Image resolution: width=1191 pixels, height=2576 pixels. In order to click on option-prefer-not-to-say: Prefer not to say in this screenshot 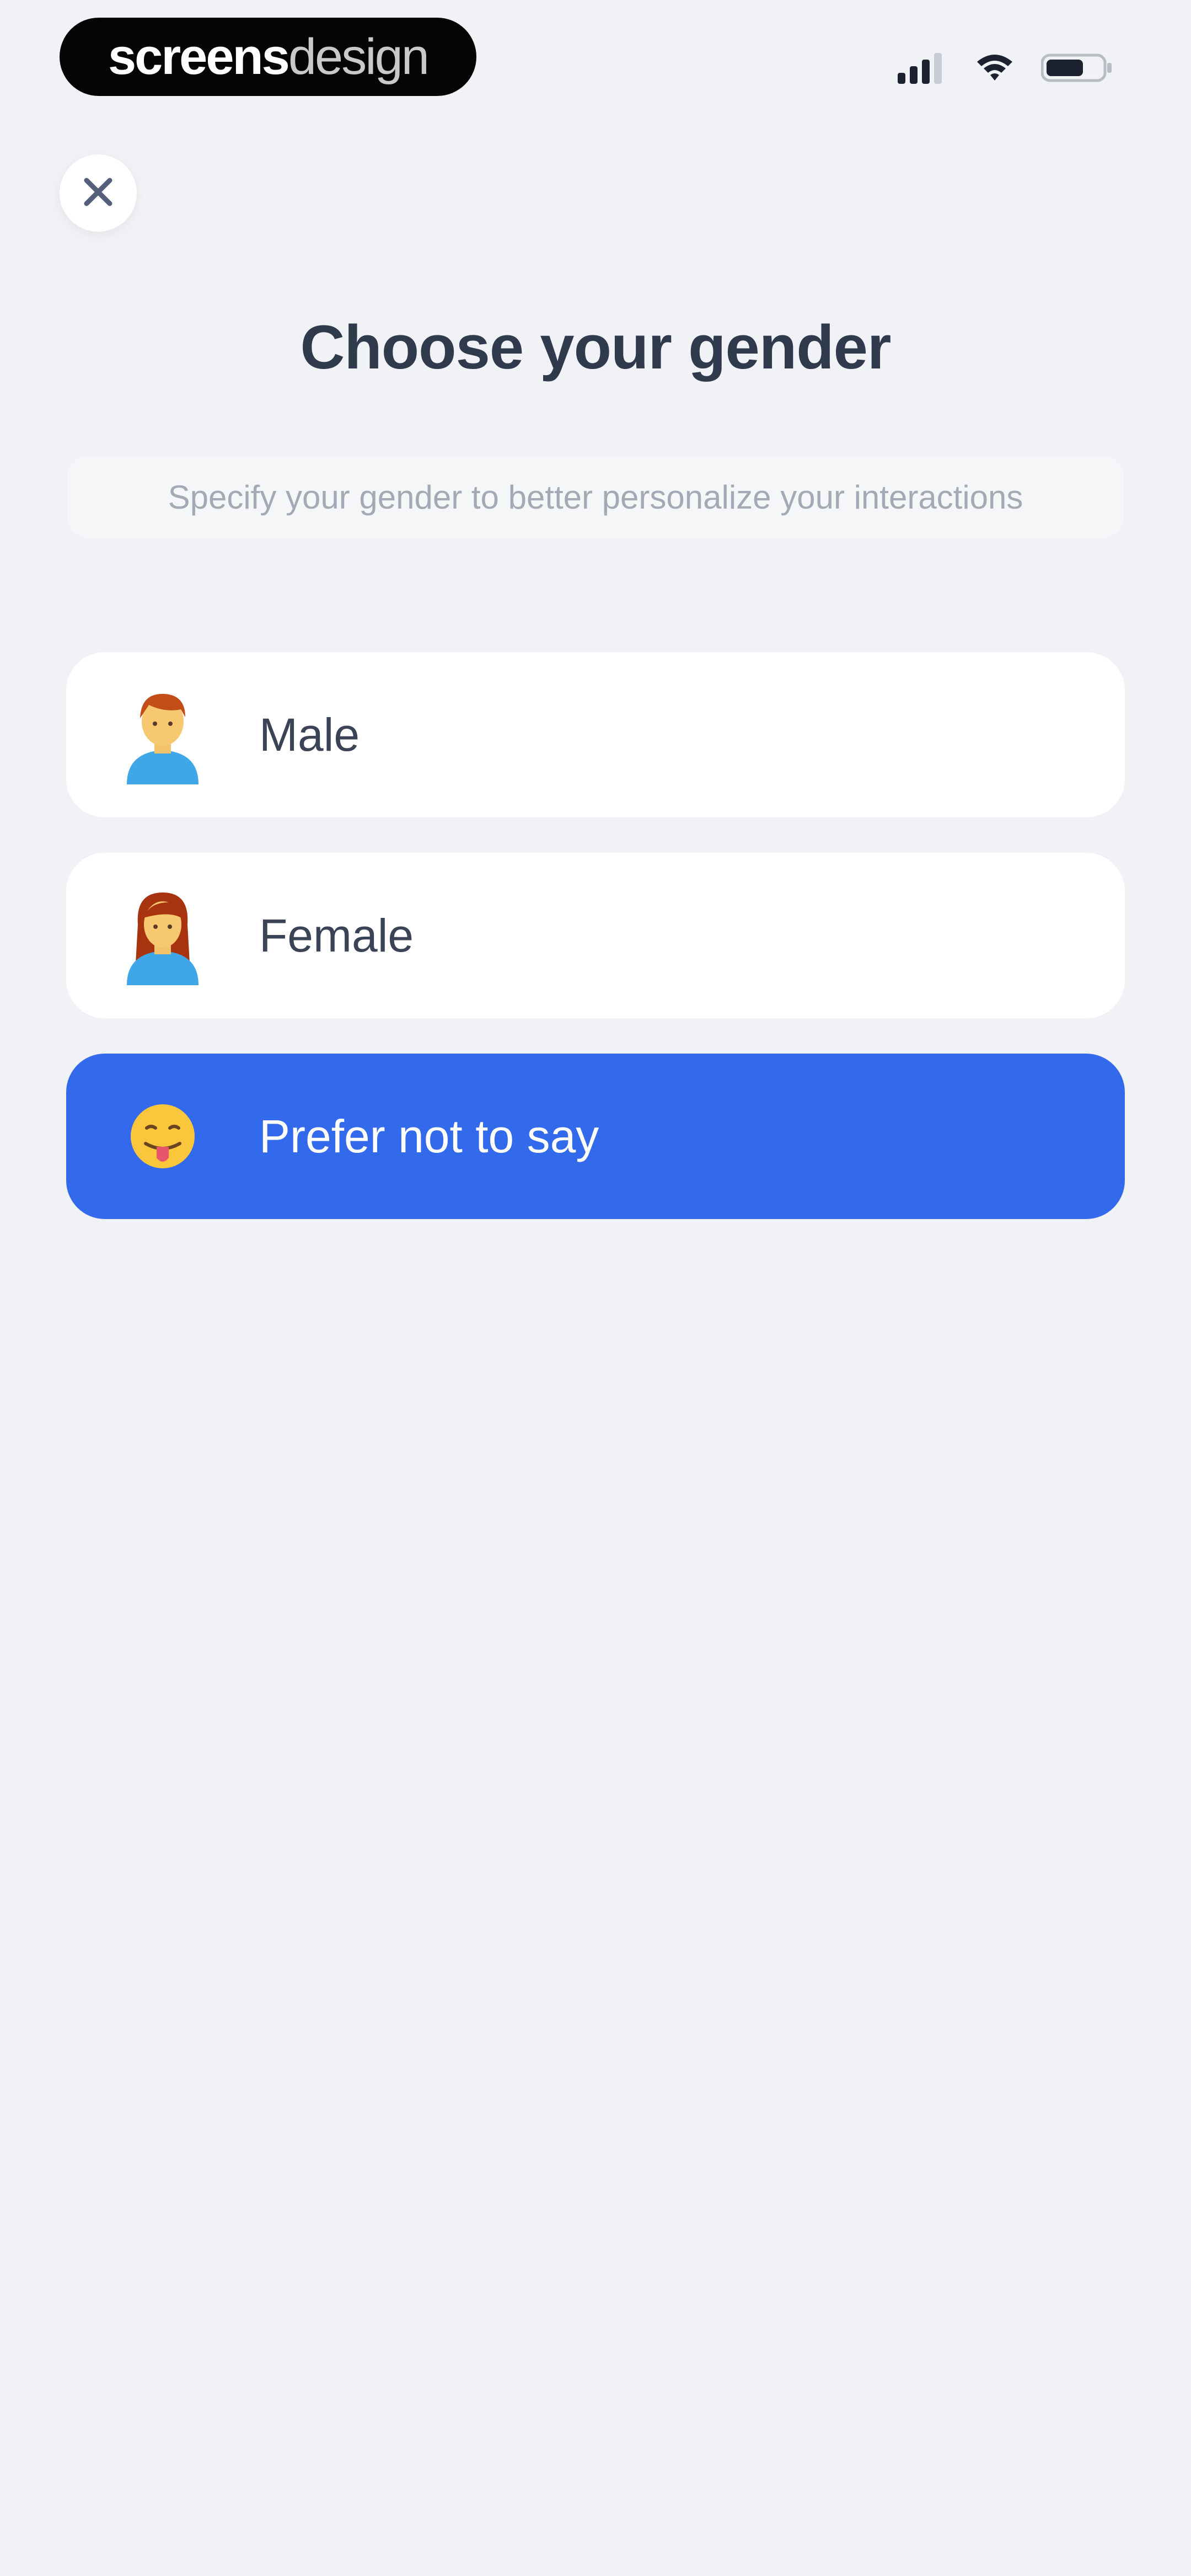, I will do `click(595, 1136)`.